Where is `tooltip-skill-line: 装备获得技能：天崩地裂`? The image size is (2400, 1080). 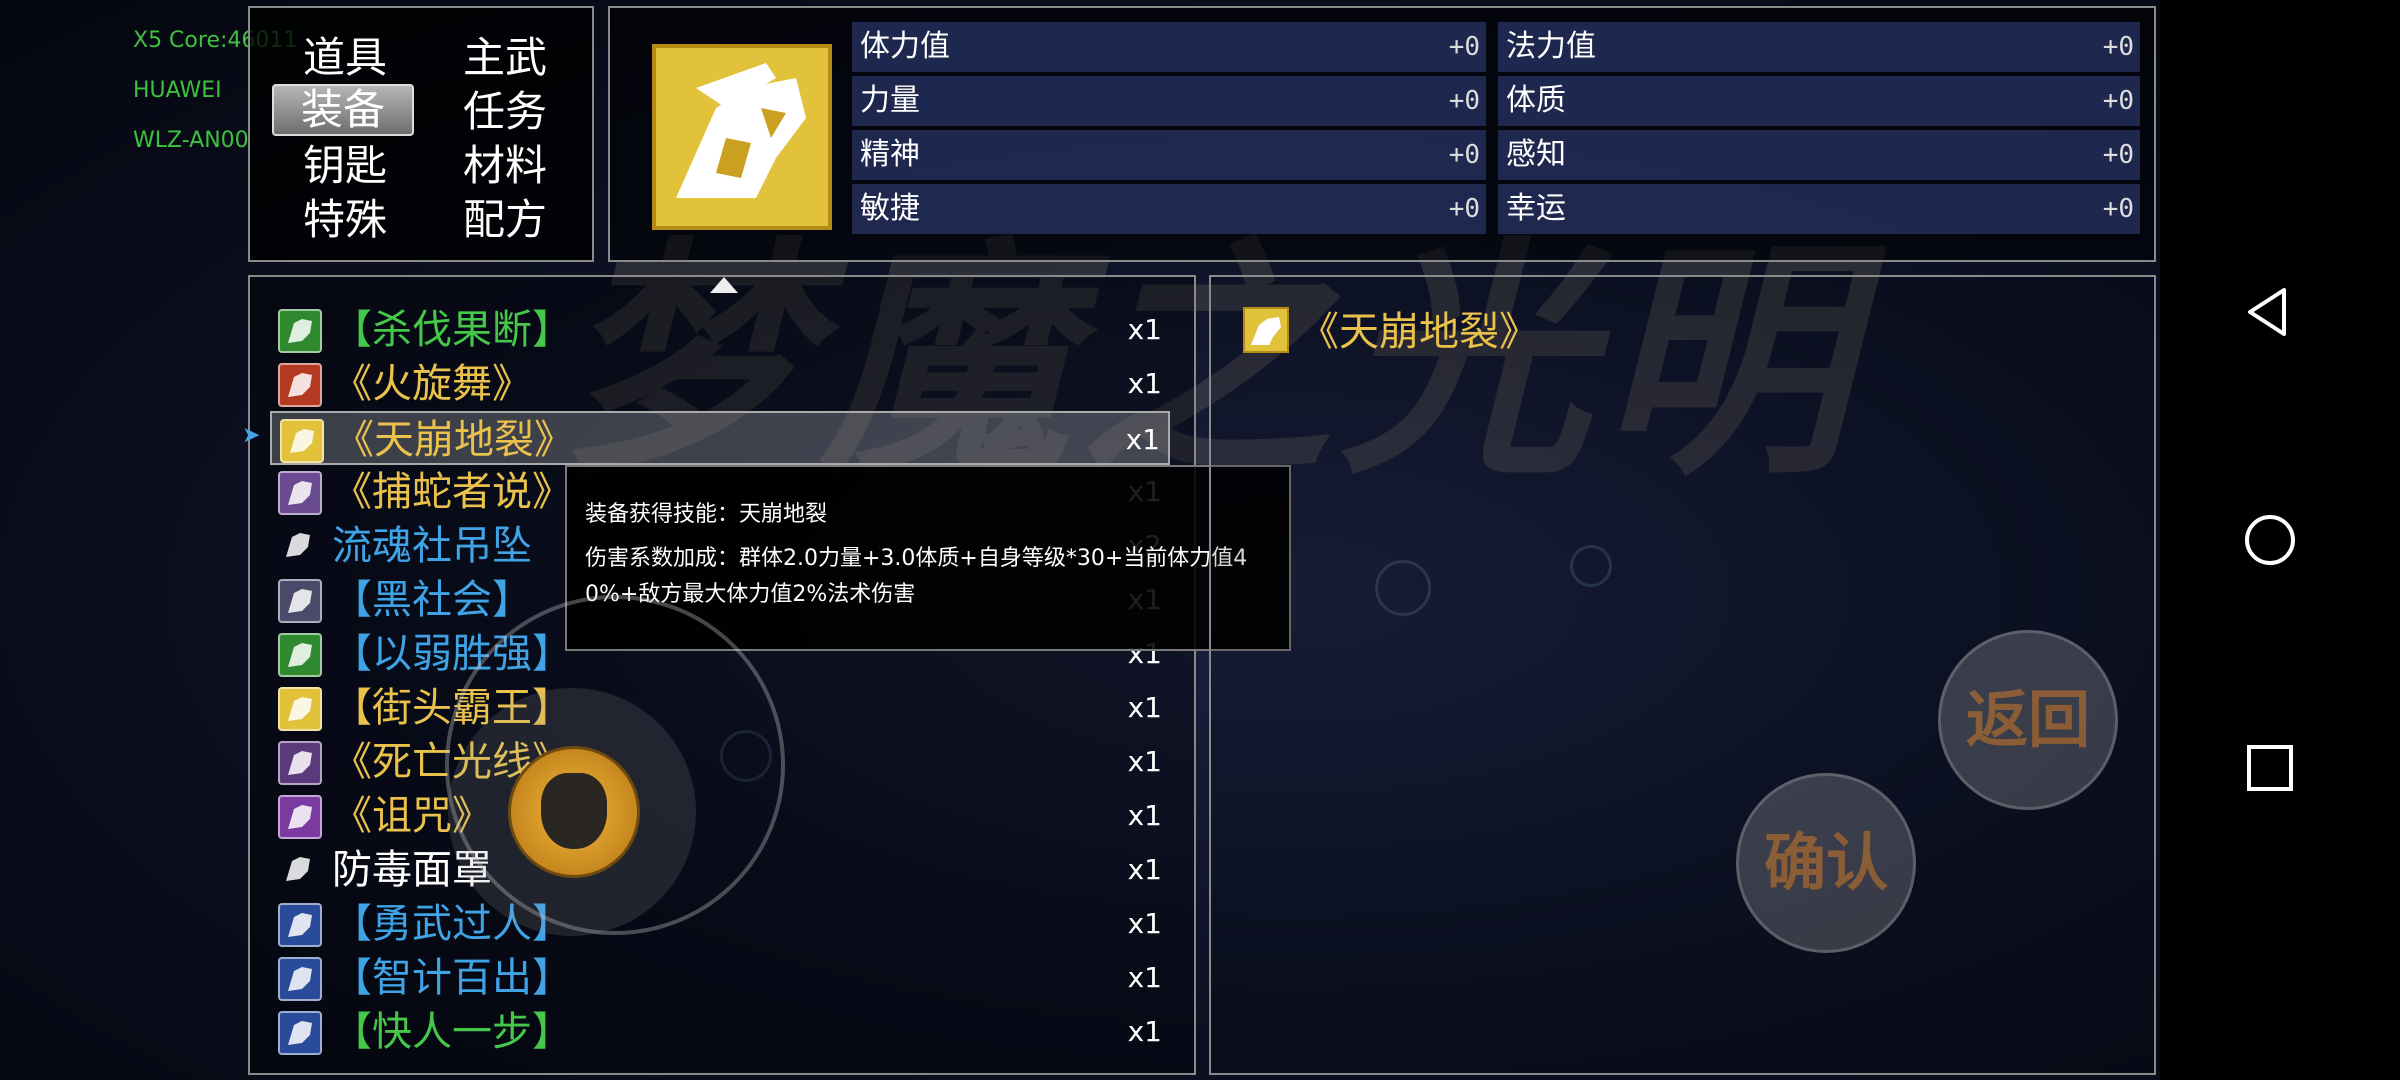 tooltip-skill-line: 装备获得技能：天崩地裂 is located at coordinates (706, 514).